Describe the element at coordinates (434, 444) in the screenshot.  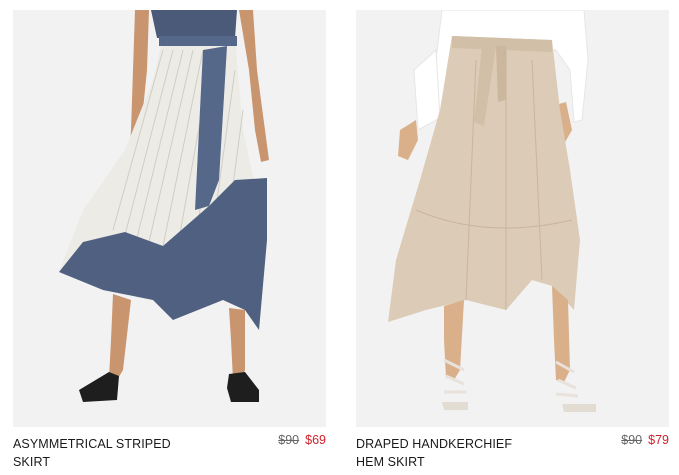
I see `product-name-line1: DRAPED HANDKERCHIEF` at that location.